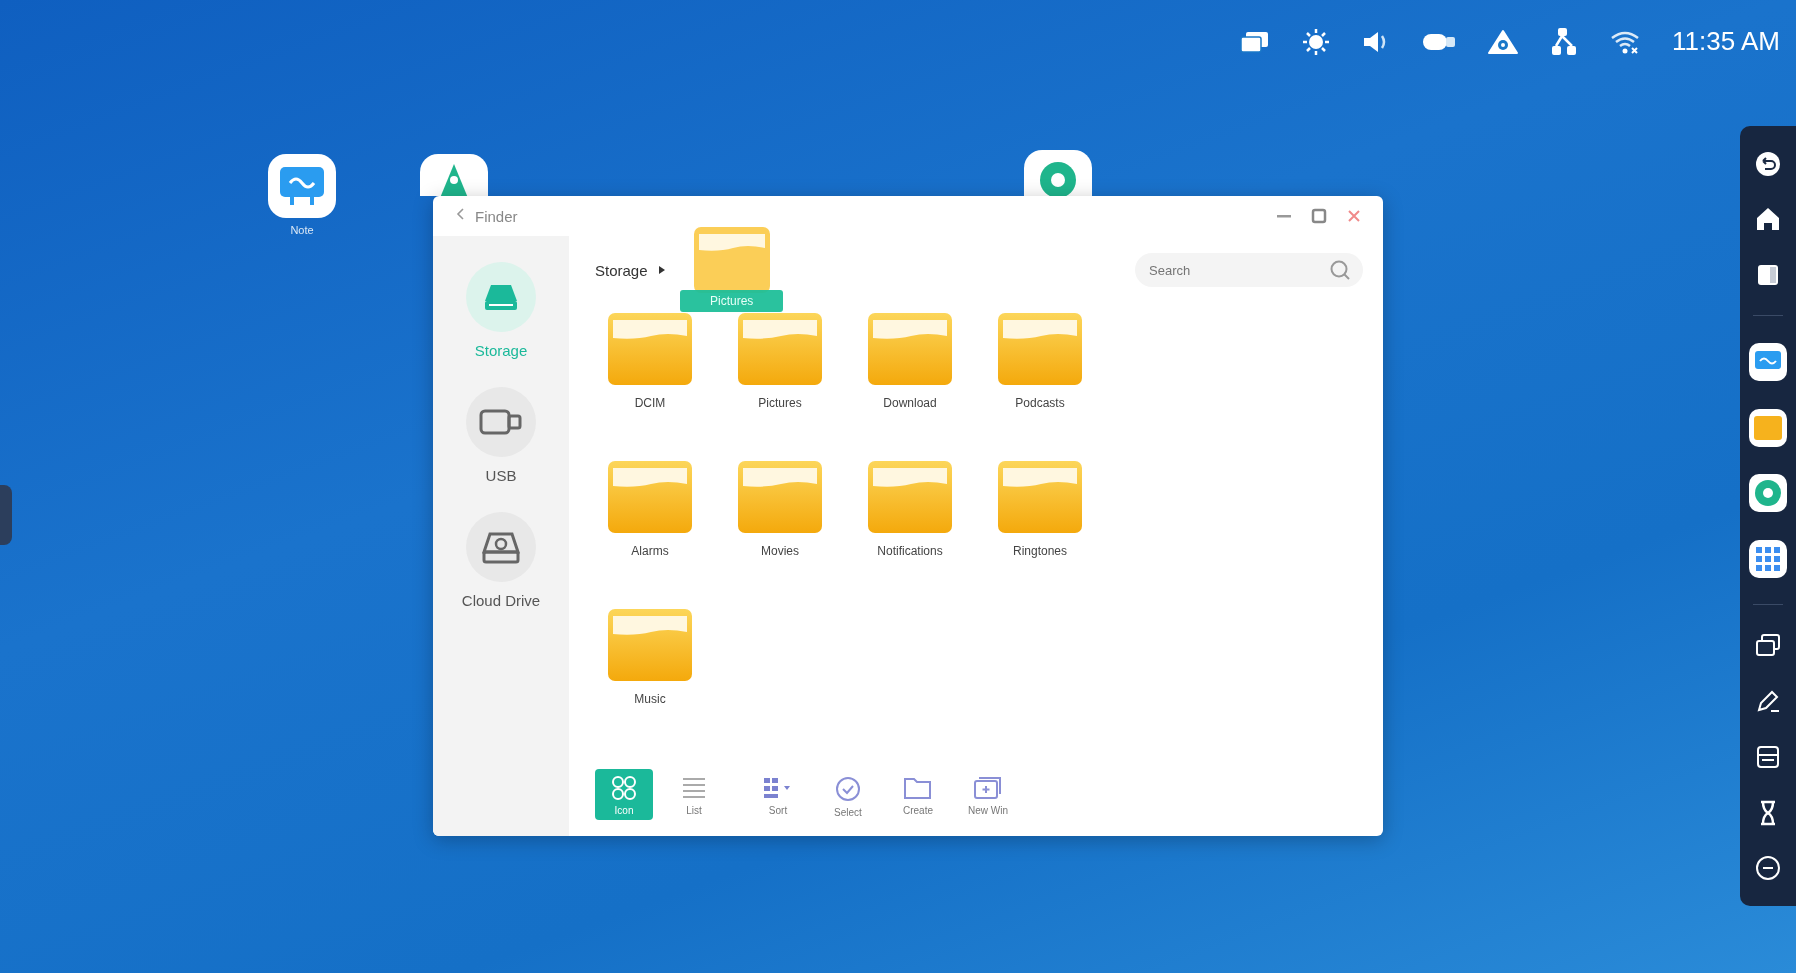 This screenshot has width=1796, height=973. What do you see at coordinates (1316, 41) in the screenshot?
I see `brightness-icon` at bounding box center [1316, 41].